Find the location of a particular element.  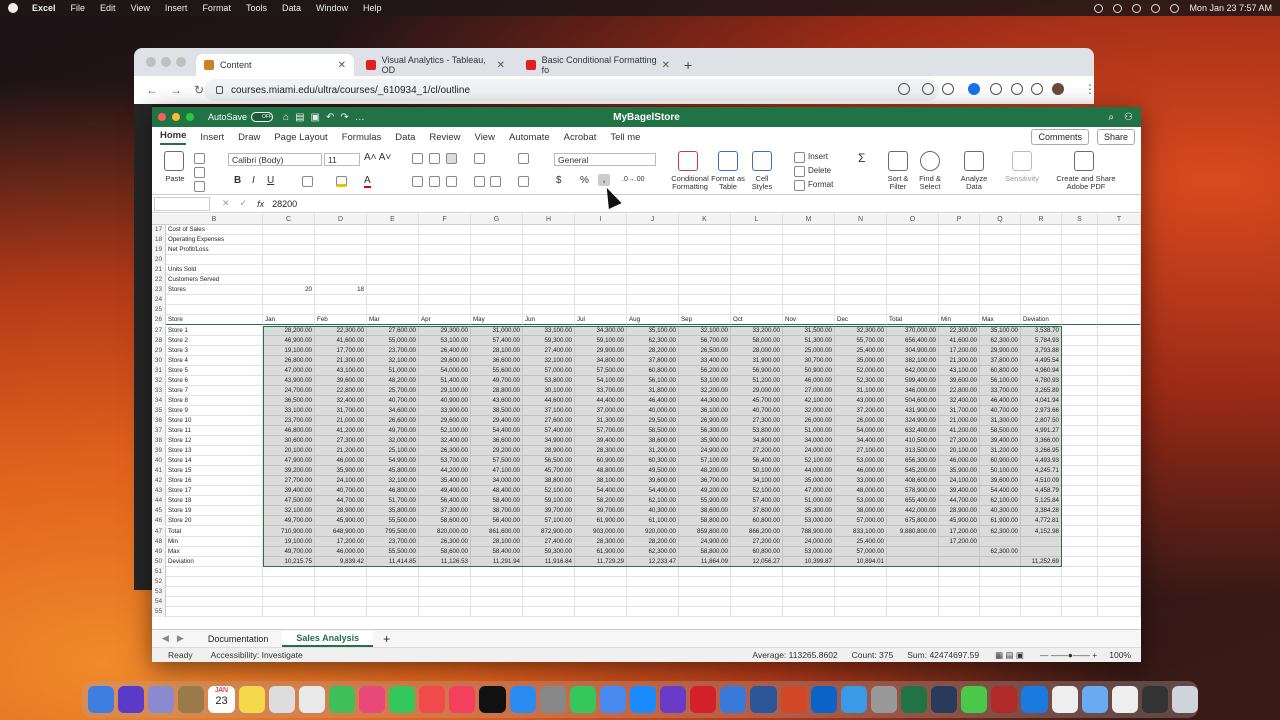

table-cell: 22,800.00 is located at coordinates (959, 390).